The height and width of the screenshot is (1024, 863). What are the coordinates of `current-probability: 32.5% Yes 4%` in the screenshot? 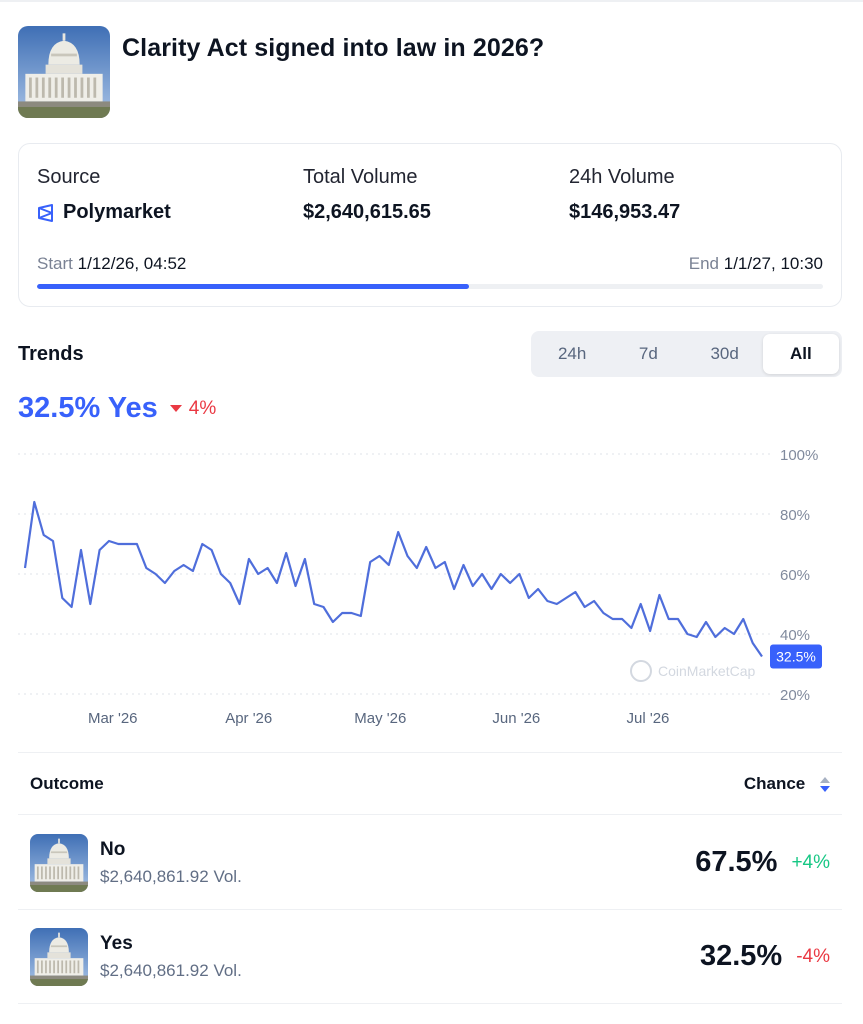 It's located at (117, 408).